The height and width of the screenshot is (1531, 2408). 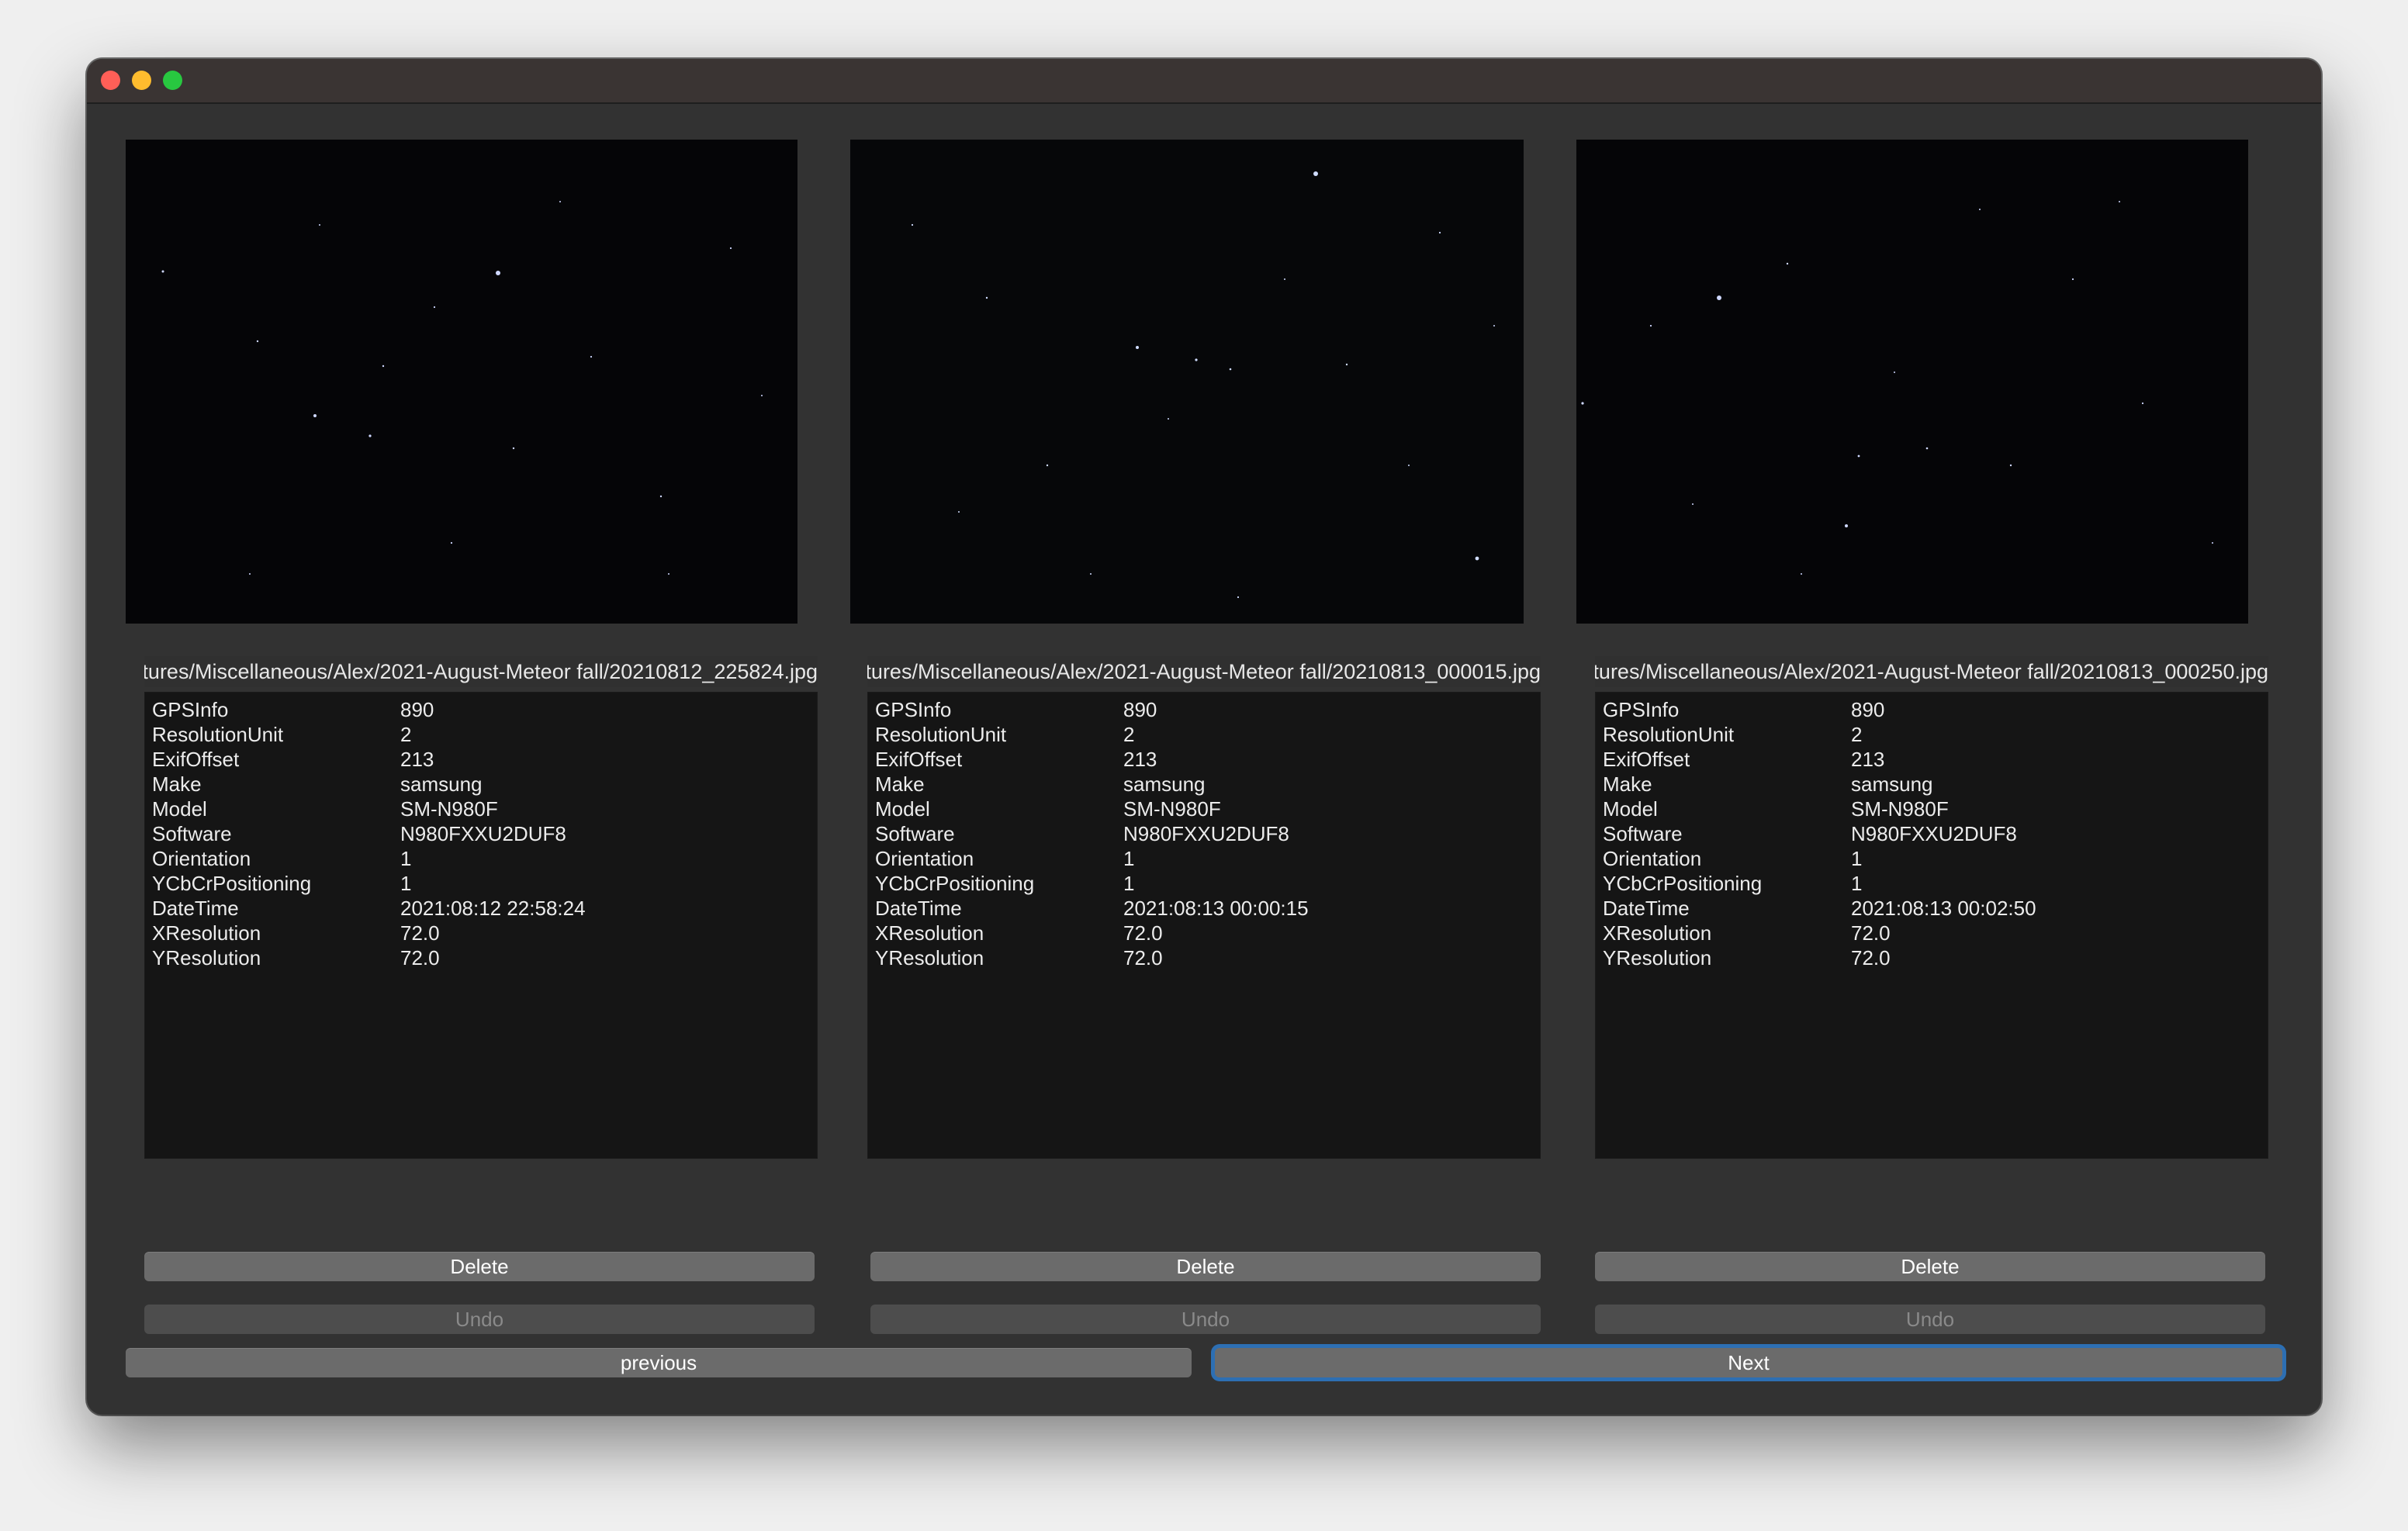 What do you see at coordinates (955, 883) in the screenshot?
I see `exif-key: YCbCrPositioning` at bounding box center [955, 883].